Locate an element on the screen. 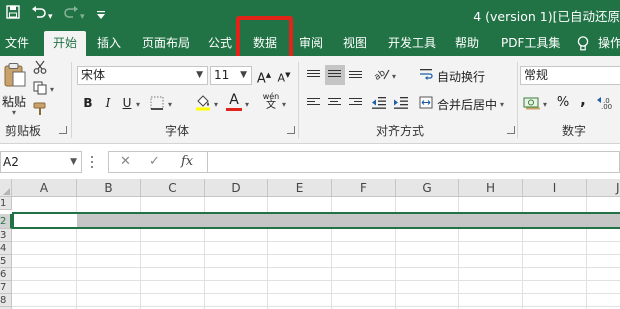 This screenshot has height=309, width=620. merge-center-icon is located at coordinates (426, 104).